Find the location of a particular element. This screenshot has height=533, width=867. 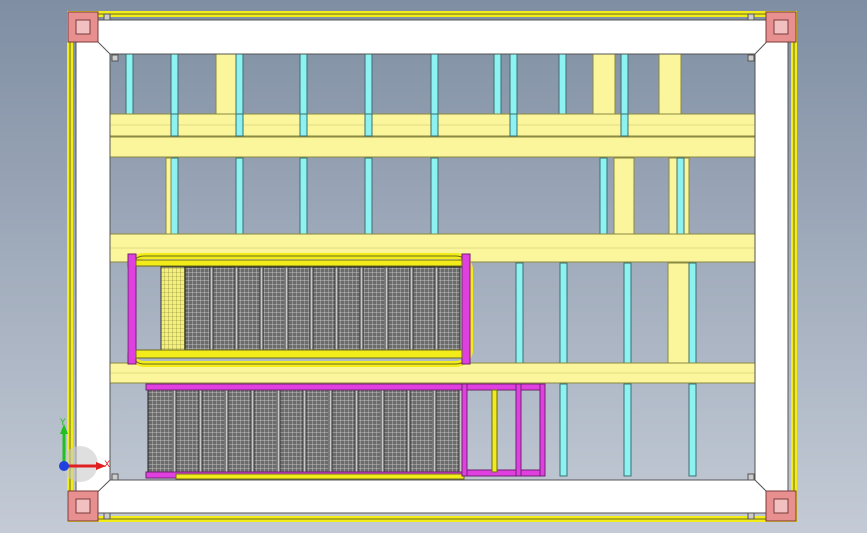

horizontal-beam is located at coordinates (432, 147).